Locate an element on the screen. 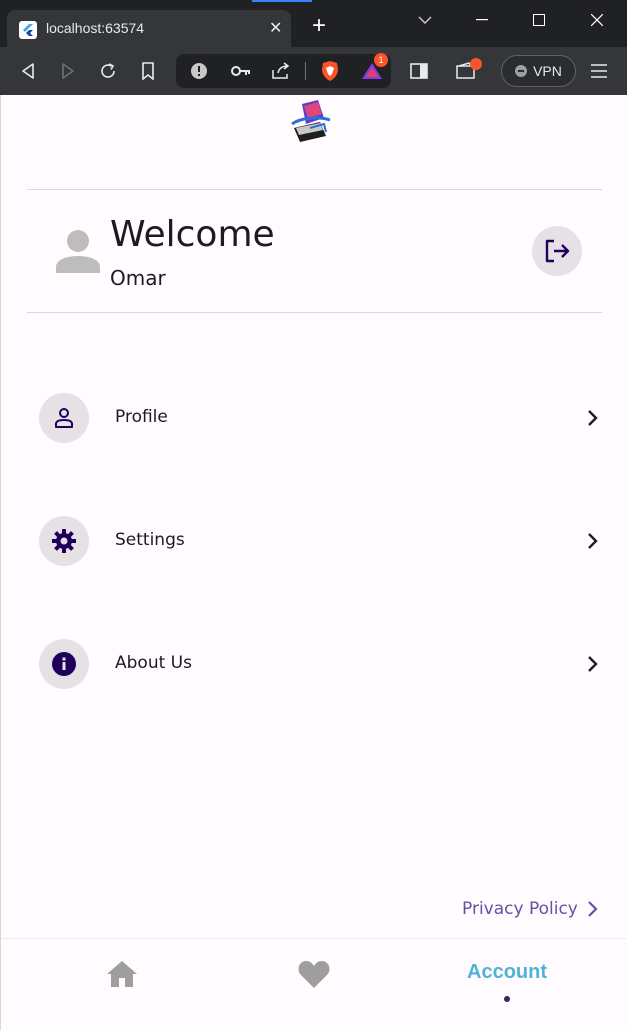  browser-tab-bar: localhost:63574 ✕ + is located at coordinates (313, 23).